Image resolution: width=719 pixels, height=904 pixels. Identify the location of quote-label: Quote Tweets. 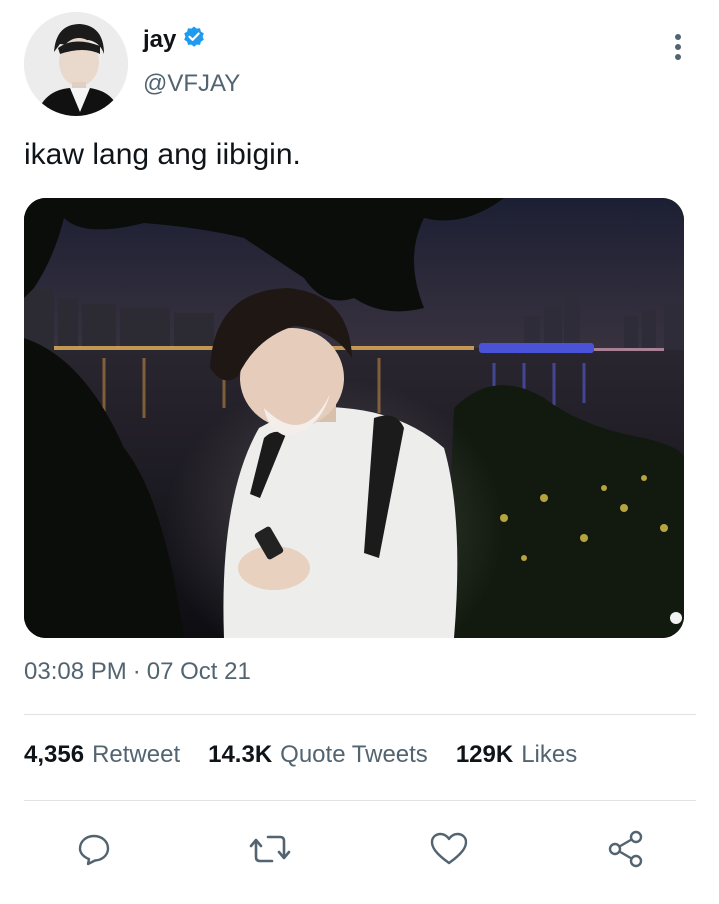
(354, 754).